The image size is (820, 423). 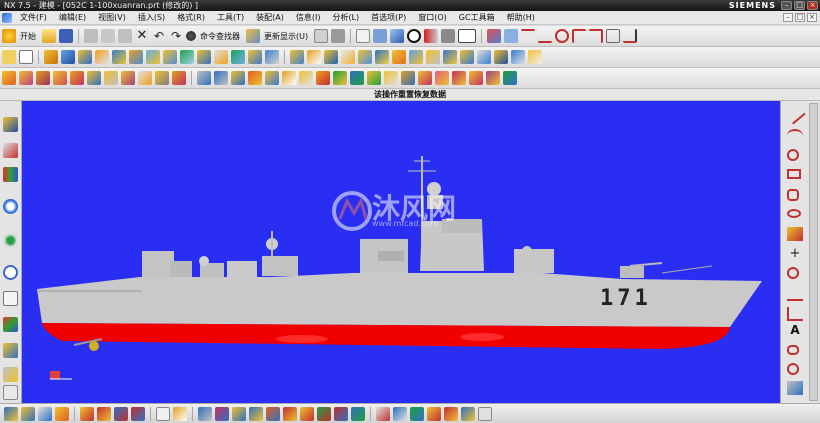 What do you see at coordinates (345, 17) in the screenshot?
I see `menu-analysis: 分析(L)` at bounding box center [345, 17].